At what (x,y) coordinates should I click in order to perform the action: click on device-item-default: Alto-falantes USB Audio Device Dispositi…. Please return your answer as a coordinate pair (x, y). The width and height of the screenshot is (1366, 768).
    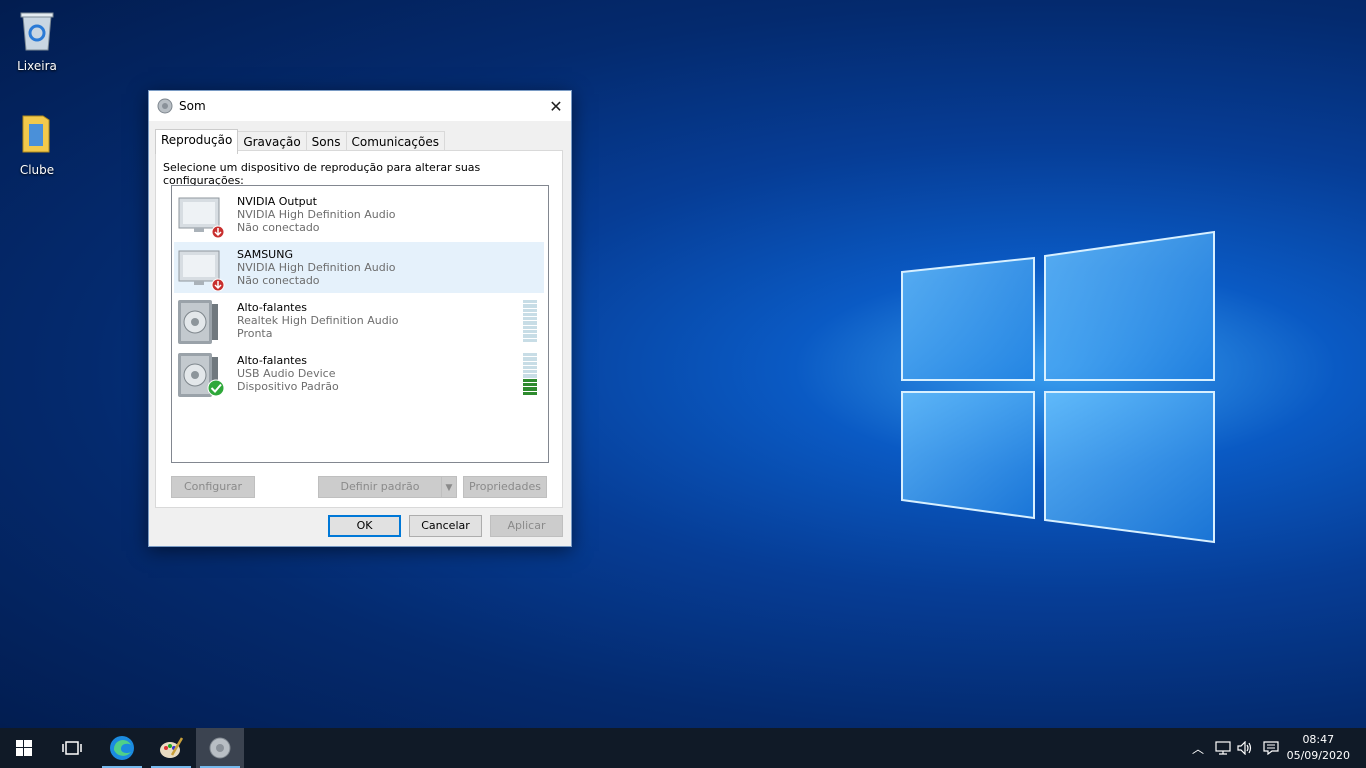
    Looking at the image, I should click on (359, 373).